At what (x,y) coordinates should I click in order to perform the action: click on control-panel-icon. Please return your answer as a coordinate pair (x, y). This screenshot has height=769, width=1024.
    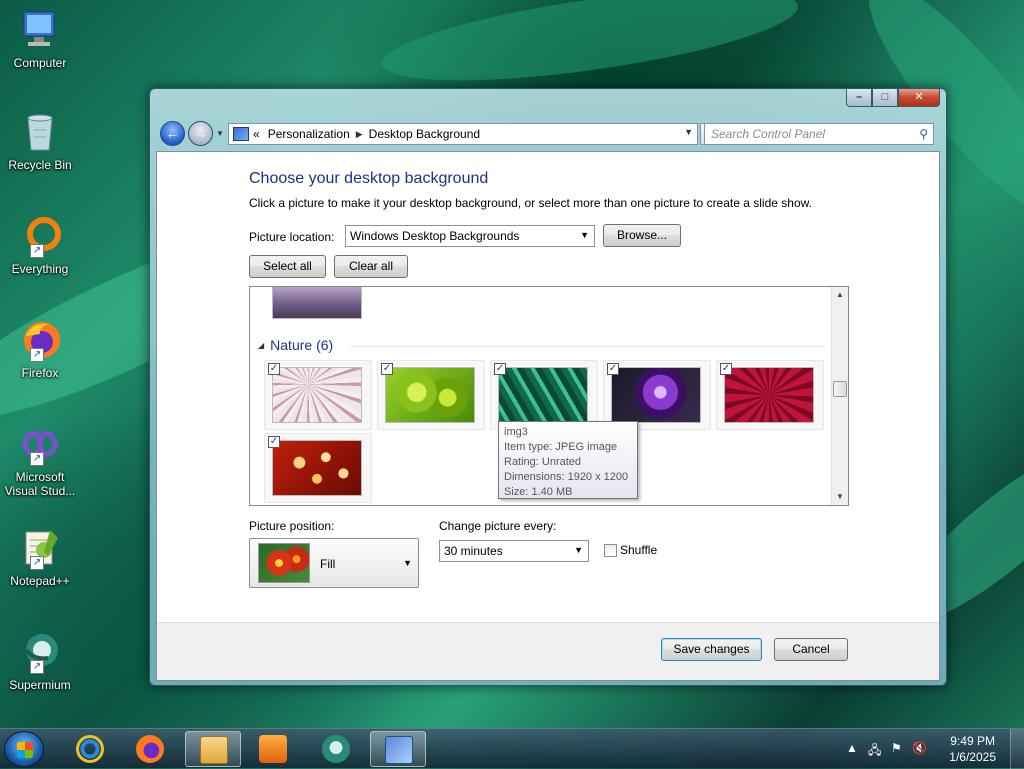
    Looking at the image, I should click on (399, 750).